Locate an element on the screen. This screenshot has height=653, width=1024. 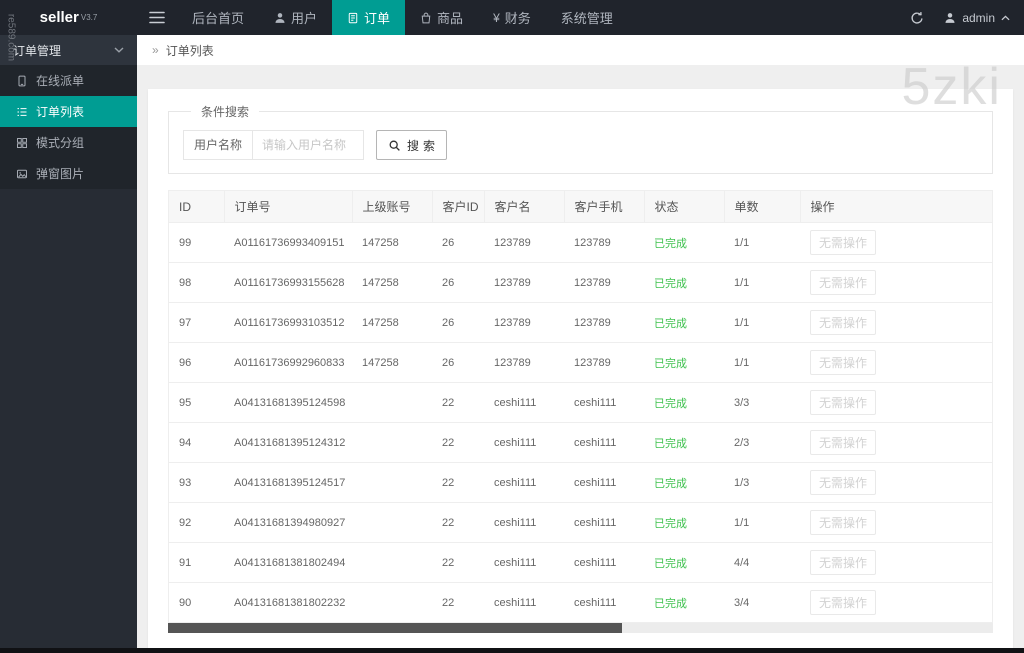
app-logo: seller V3.7 is located at coordinates (68, 17).